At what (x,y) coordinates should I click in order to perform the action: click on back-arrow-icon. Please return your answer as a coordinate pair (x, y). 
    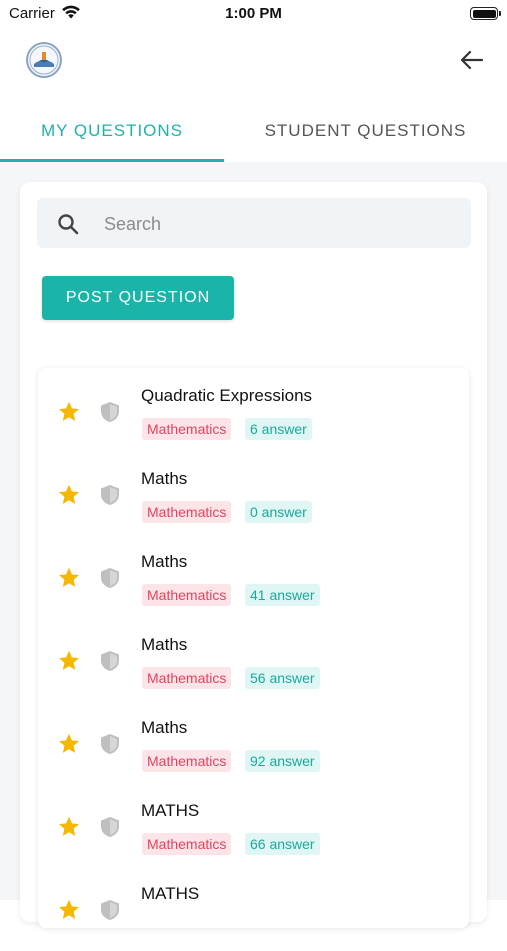
    Looking at the image, I should click on (472, 60).